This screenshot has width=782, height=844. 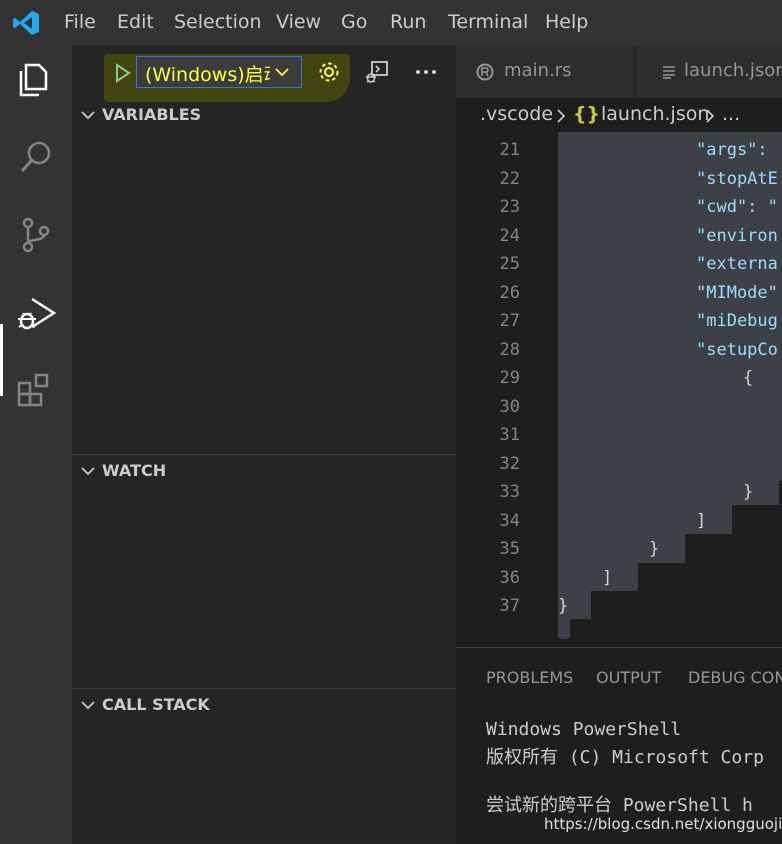 What do you see at coordinates (298, 22) in the screenshot?
I see `menu-view: View` at bounding box center [298, 22].